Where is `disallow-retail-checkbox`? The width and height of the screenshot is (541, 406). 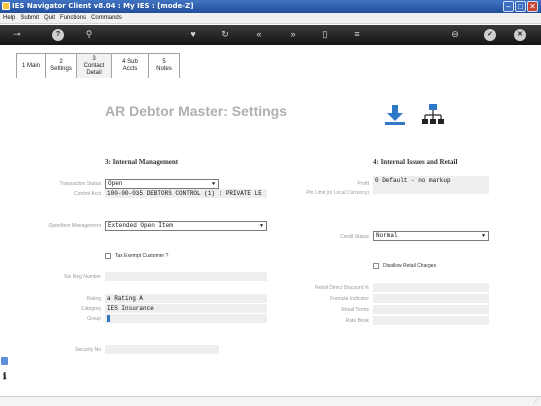
disallow-retail-checkbox is located at coordinates (376, 266).